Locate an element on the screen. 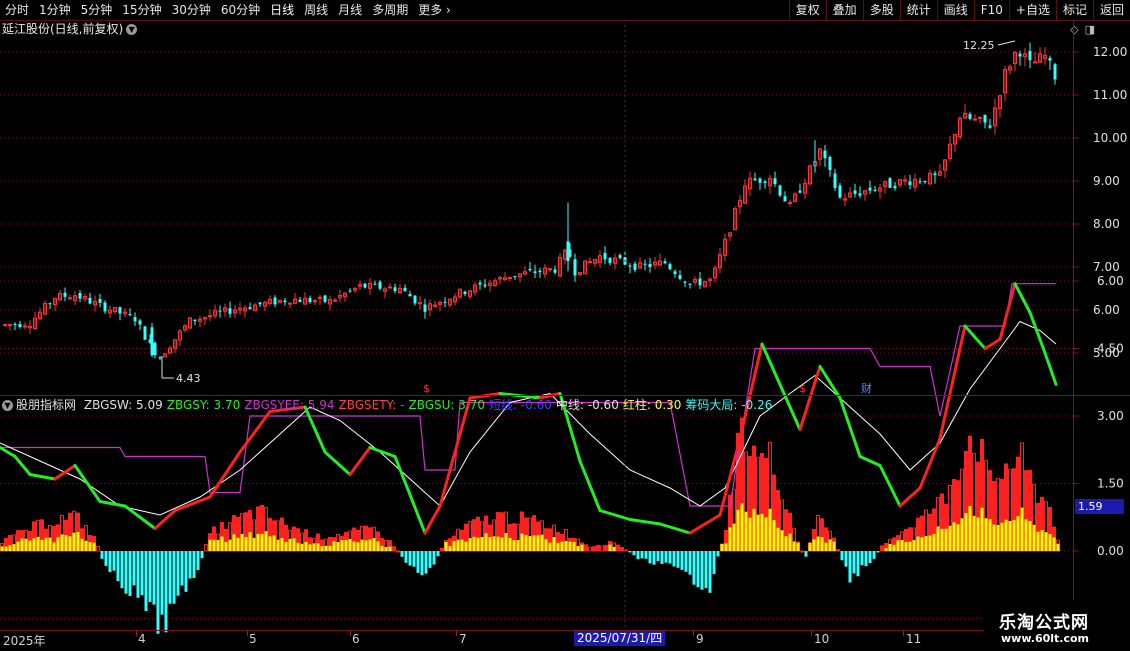  price-axis-label: 9.00 is located at coordinates (1106, 181).